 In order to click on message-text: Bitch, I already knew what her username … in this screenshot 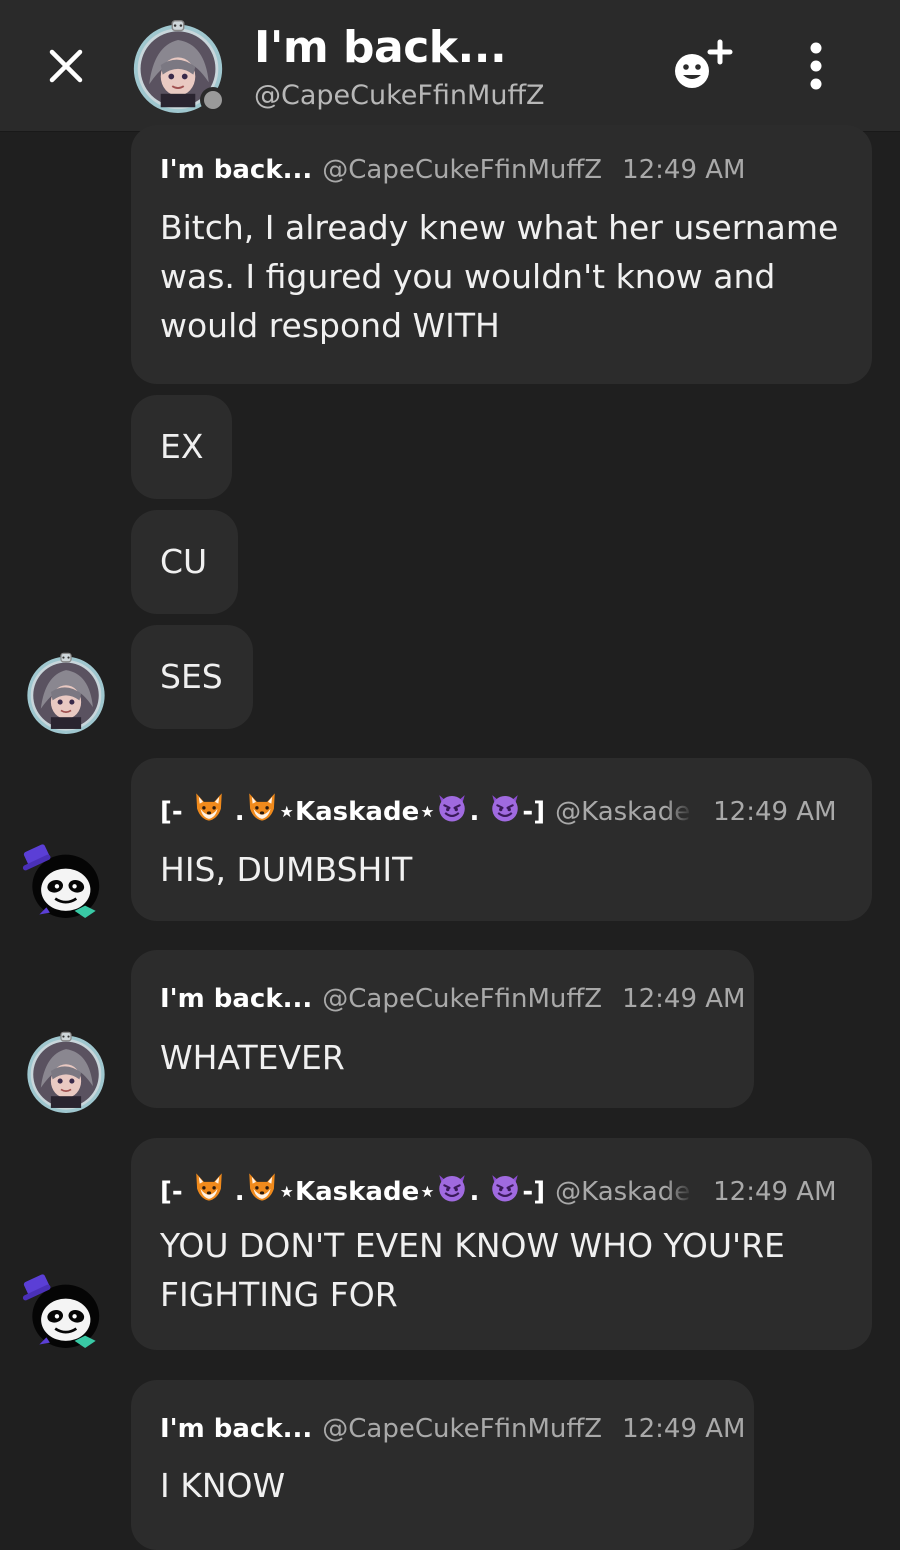, I will do `click(499, 276)`.